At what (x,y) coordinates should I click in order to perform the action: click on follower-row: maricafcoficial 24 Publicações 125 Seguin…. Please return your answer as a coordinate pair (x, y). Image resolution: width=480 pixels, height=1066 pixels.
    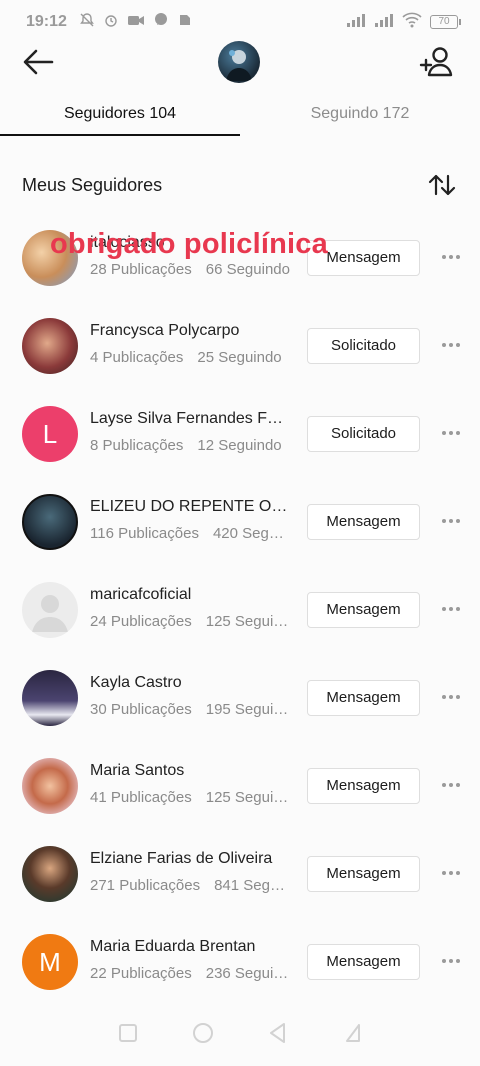
    Looking at the image, I should click on (240, 610).